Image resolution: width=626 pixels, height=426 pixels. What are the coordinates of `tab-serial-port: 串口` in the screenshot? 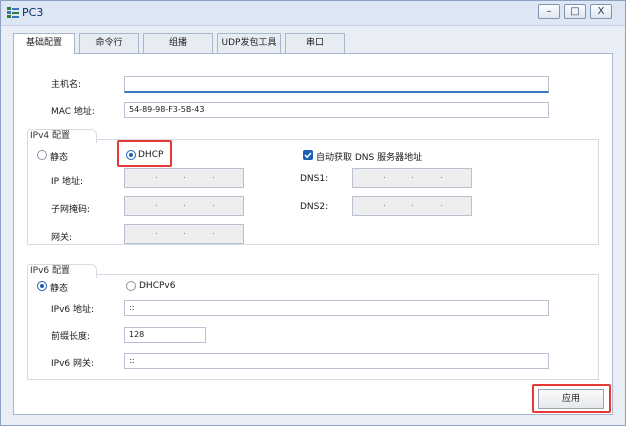 It's located at (315, 43).